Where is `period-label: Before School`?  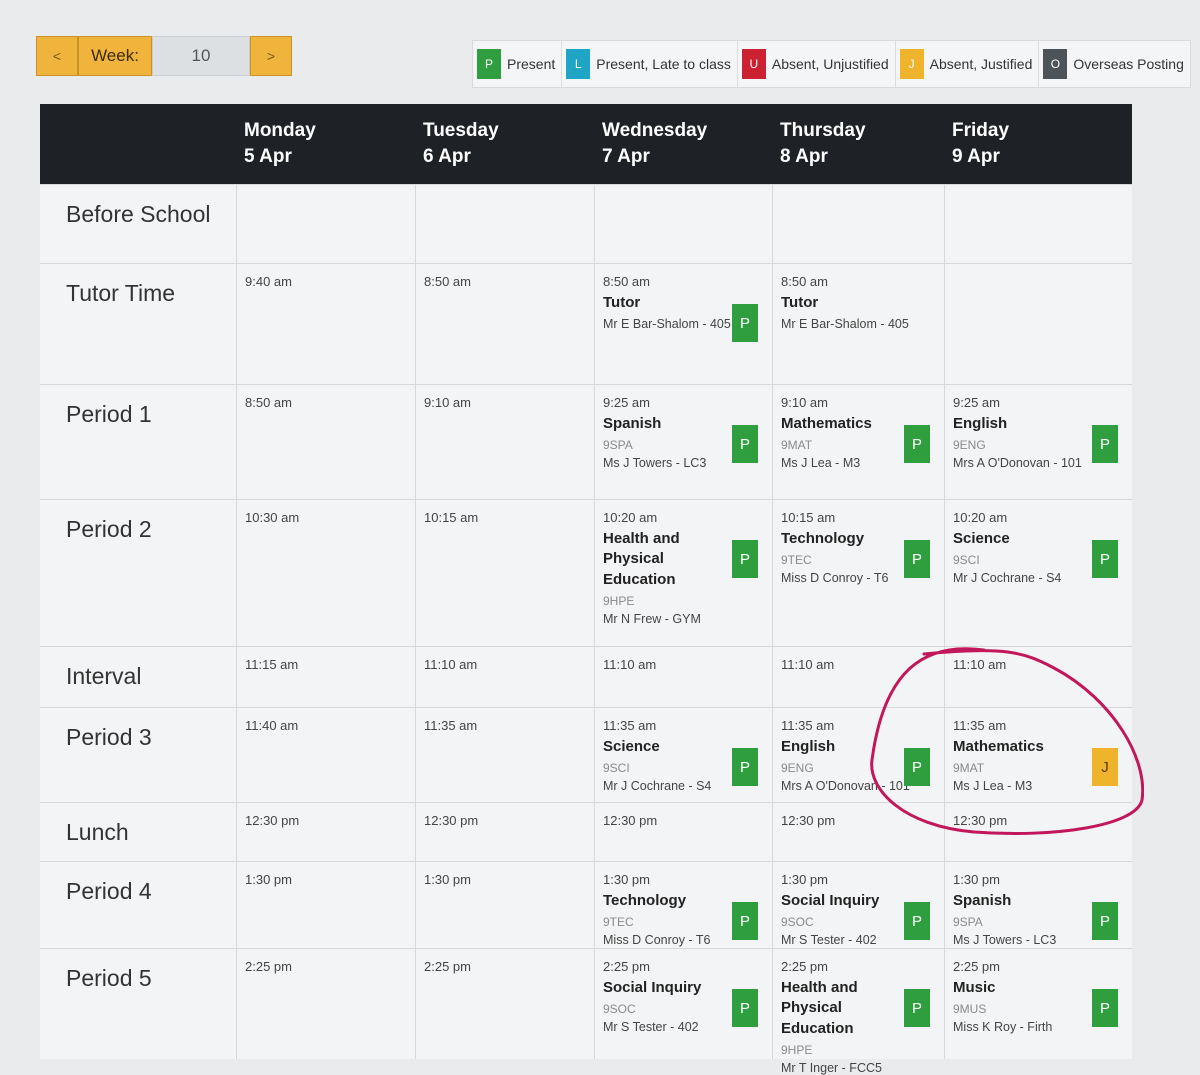 period-label: Before School is located at coordinates (138, 214).